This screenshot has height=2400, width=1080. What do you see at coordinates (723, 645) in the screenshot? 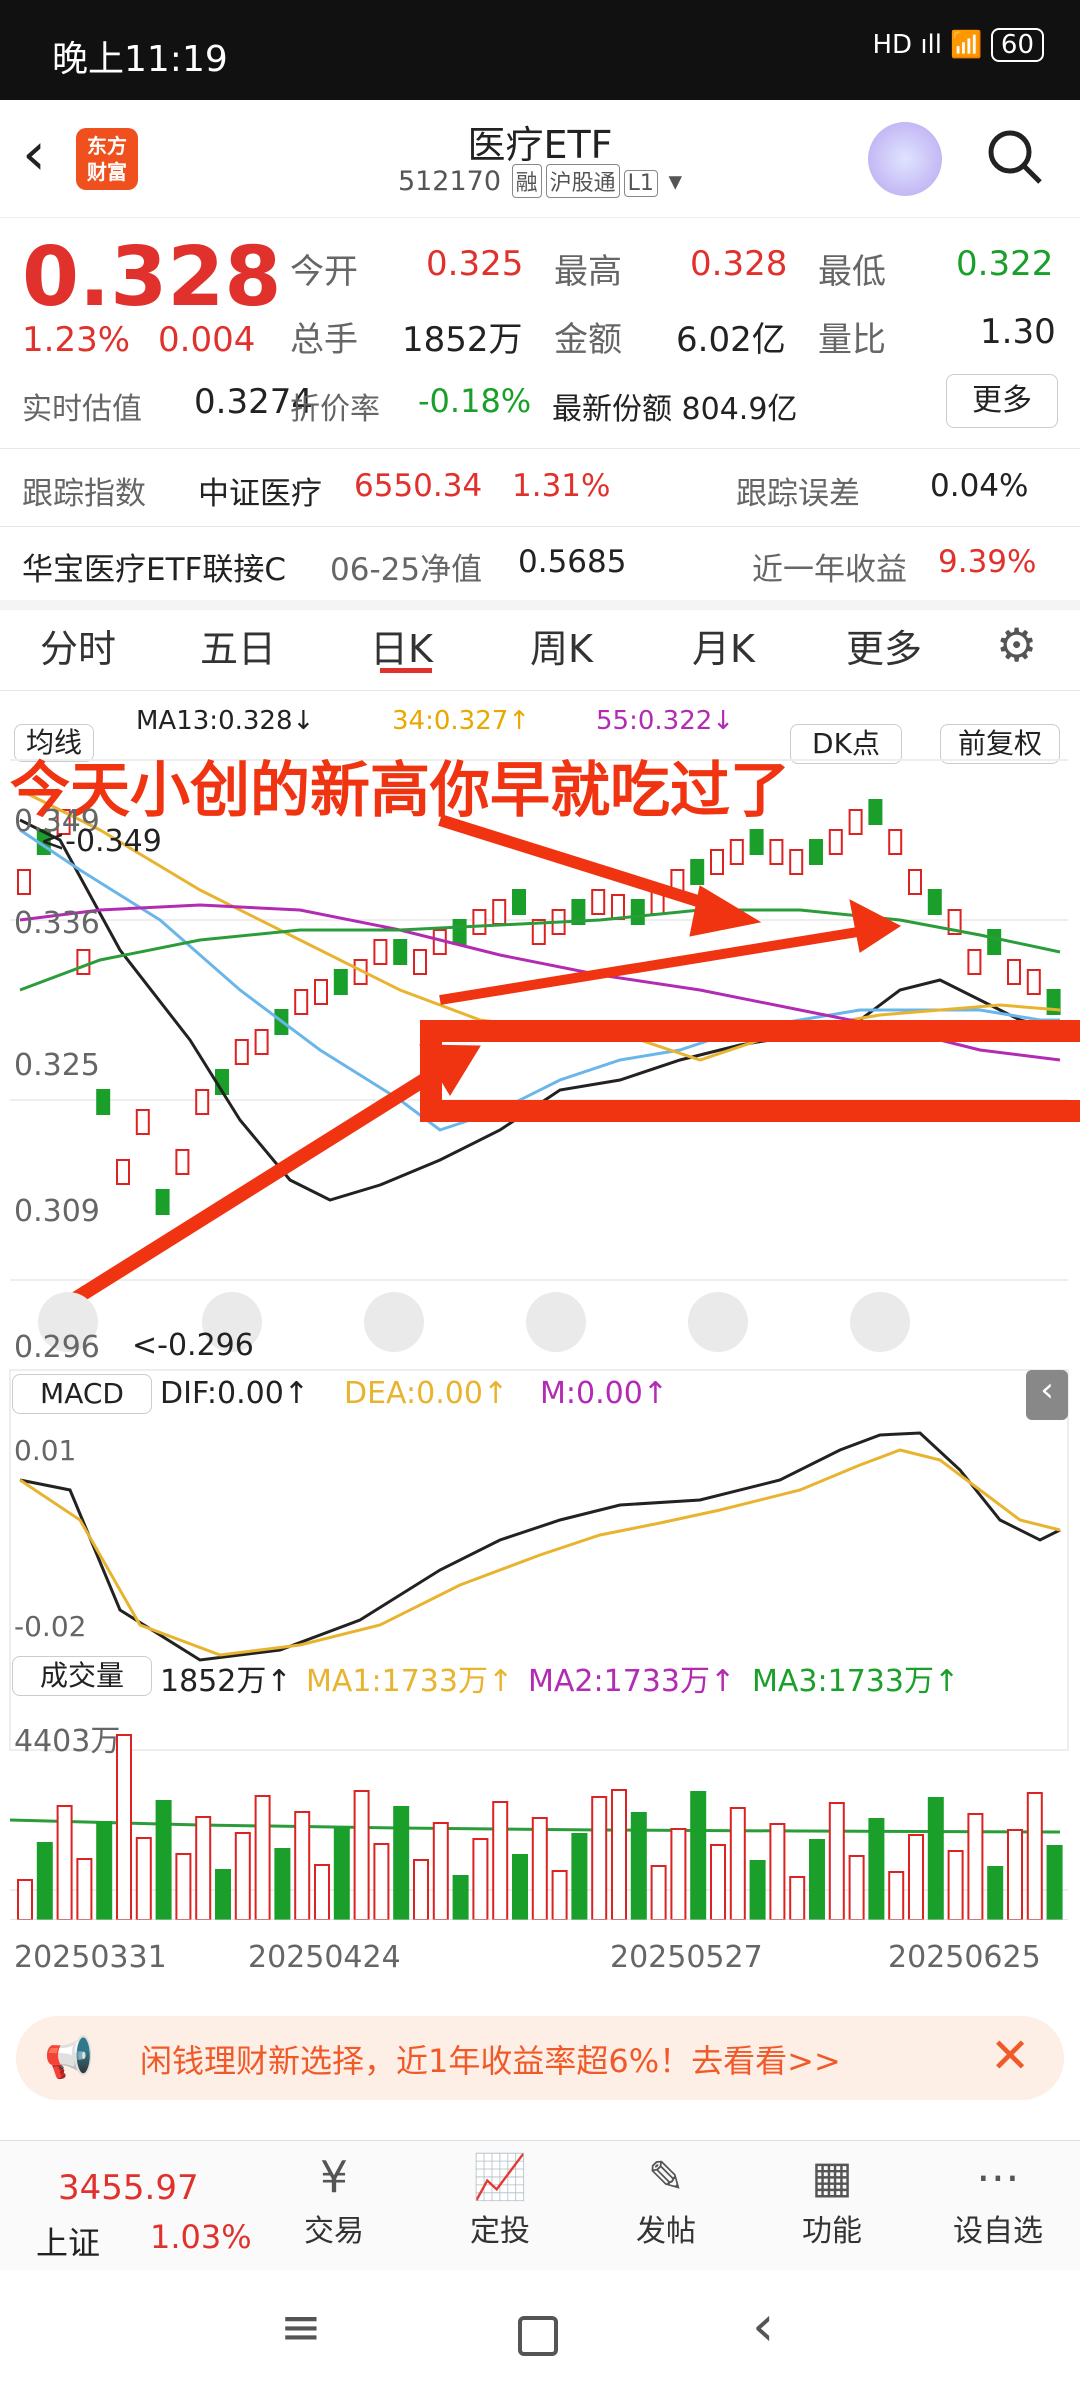
I see `tab-monthly-k: 月K` at bounding box center [723, 645].